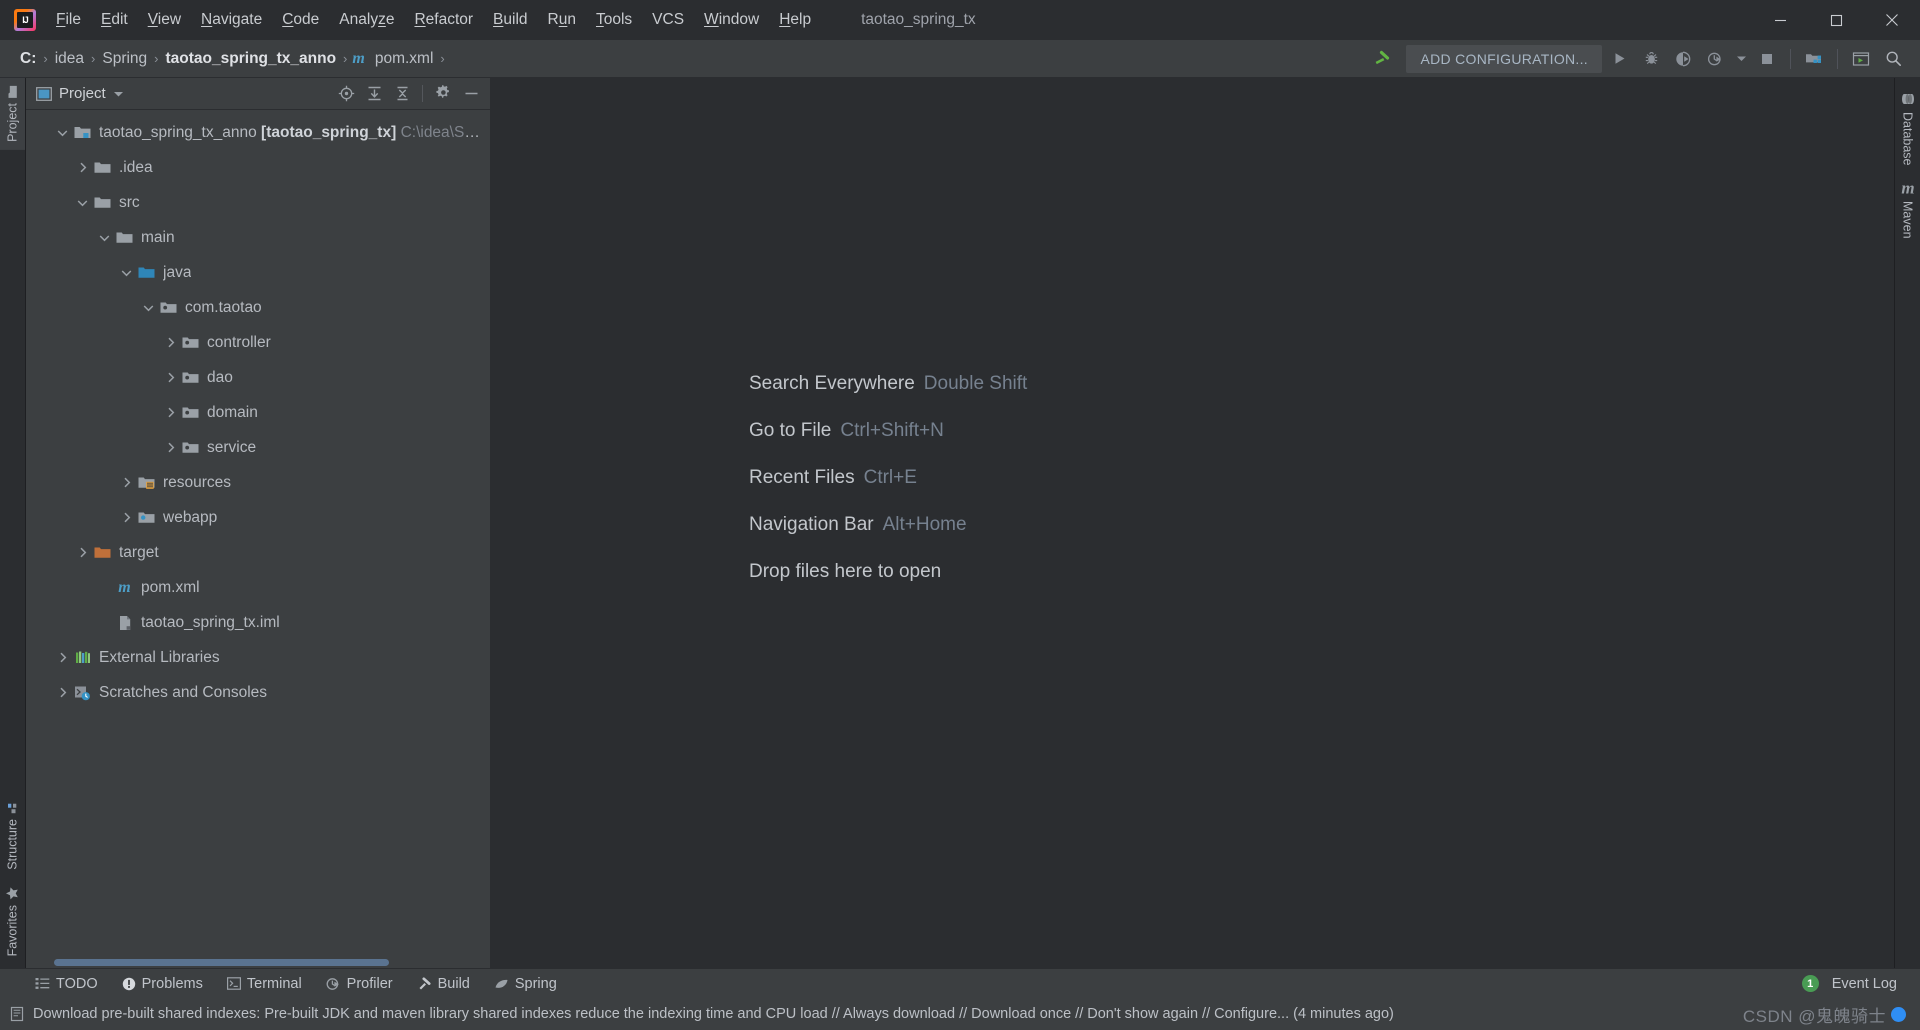 The width and height of the screenshot is (1920, 1030). Describe the element at coordinates (501, 983) in the screenshot. I see `spring-leaf-icon` at that location.